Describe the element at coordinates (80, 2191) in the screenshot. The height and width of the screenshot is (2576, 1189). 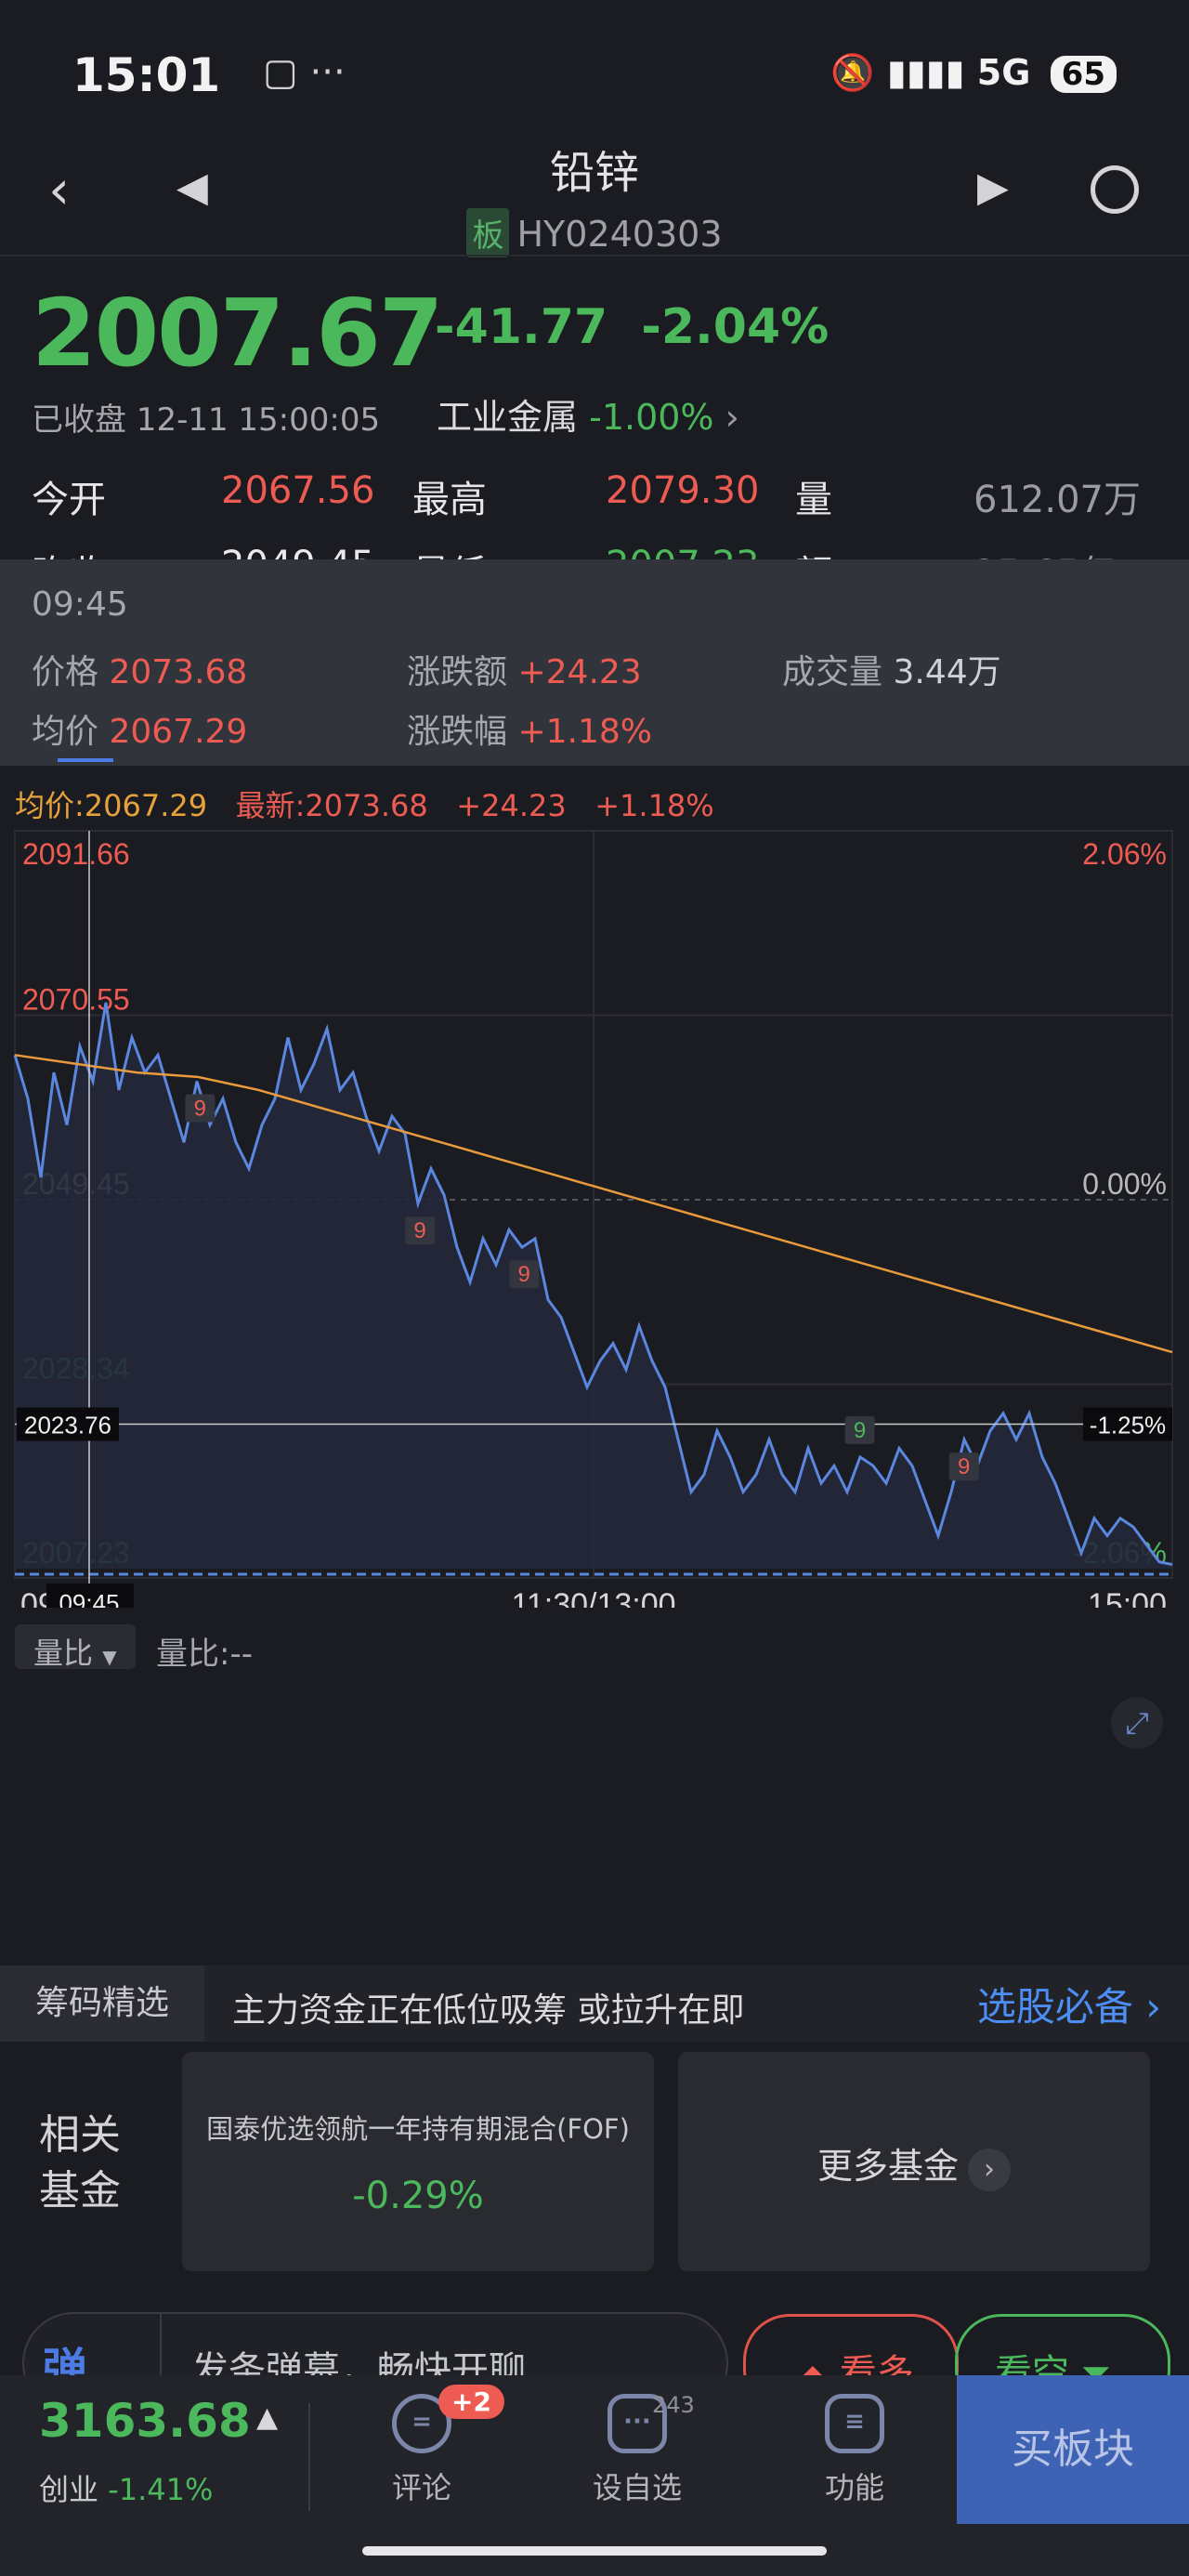
I see `fund-label-line2: 基金` at that location.